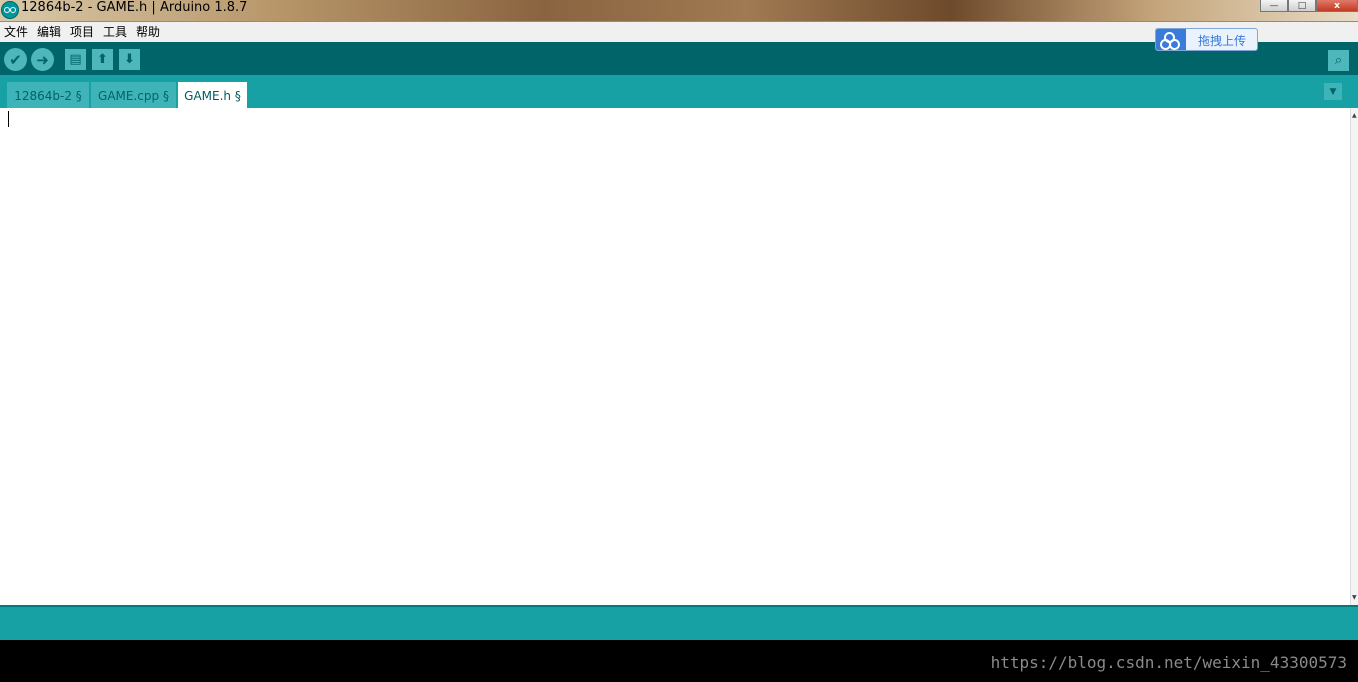  Describe the element at coordinates (1302, 6) in the screenshot. I see `maximize-button: □` at that location.